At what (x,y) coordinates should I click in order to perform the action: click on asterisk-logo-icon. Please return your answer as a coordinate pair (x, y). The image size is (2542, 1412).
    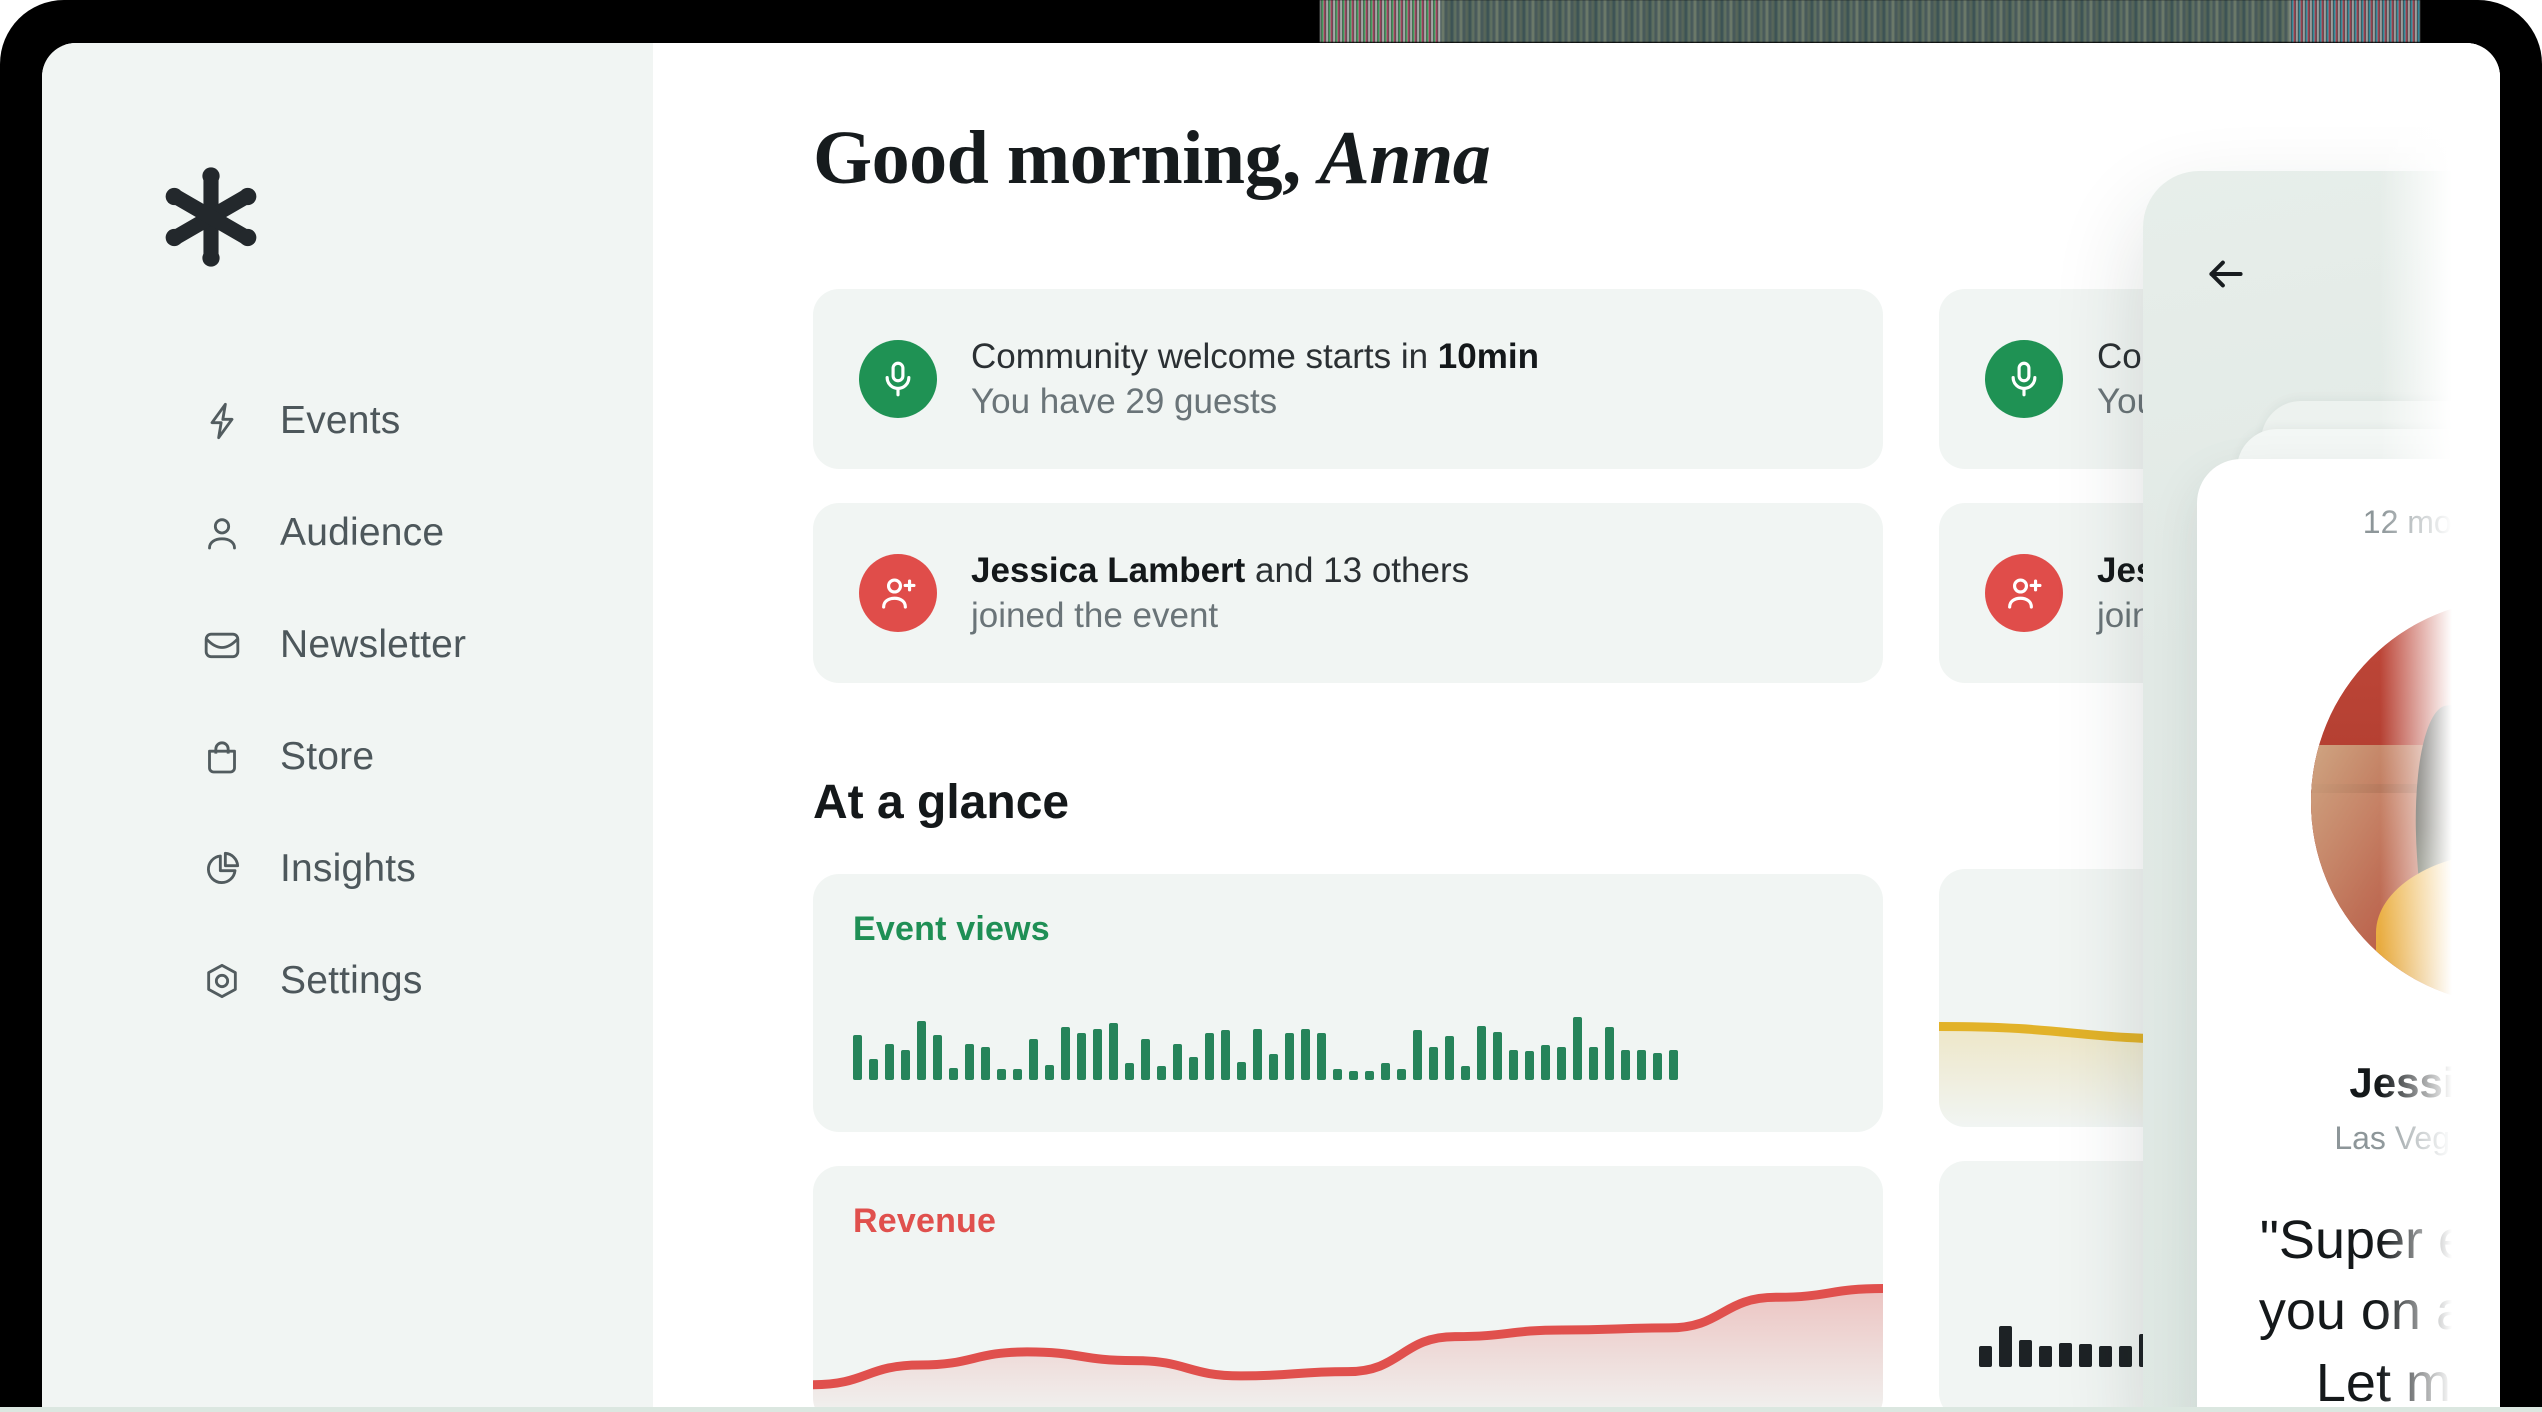
    Looking at the image, I should click on (211, 217).